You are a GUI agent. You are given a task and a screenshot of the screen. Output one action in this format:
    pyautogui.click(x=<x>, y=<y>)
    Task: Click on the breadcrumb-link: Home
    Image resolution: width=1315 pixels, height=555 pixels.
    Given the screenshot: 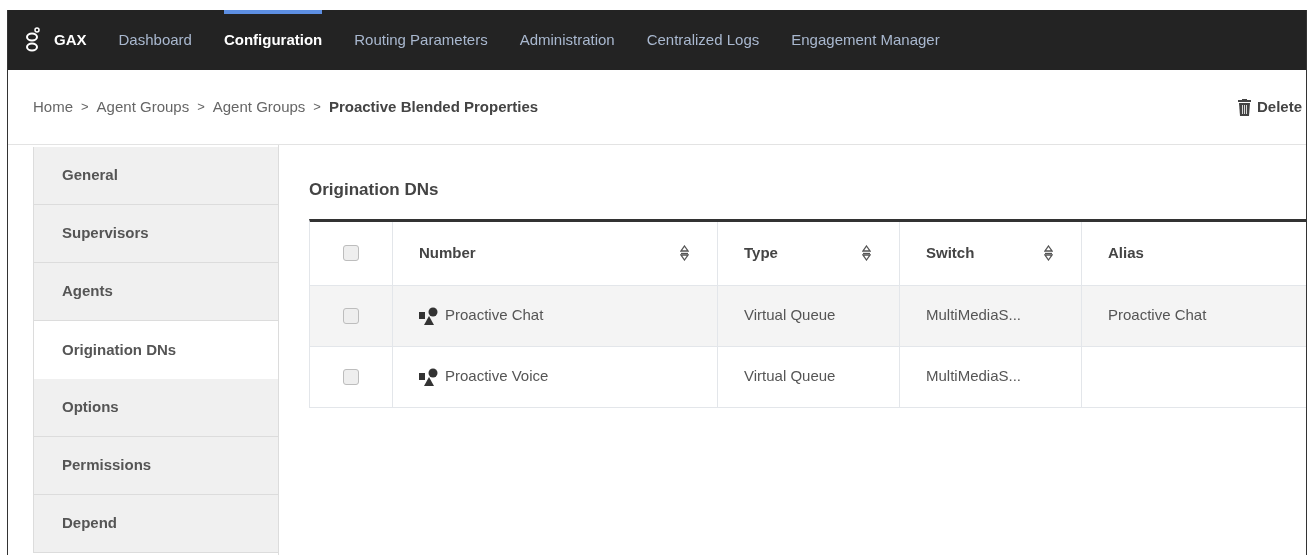 What is the action you would take?
    pyautogui.click(x=53, y=107)
    